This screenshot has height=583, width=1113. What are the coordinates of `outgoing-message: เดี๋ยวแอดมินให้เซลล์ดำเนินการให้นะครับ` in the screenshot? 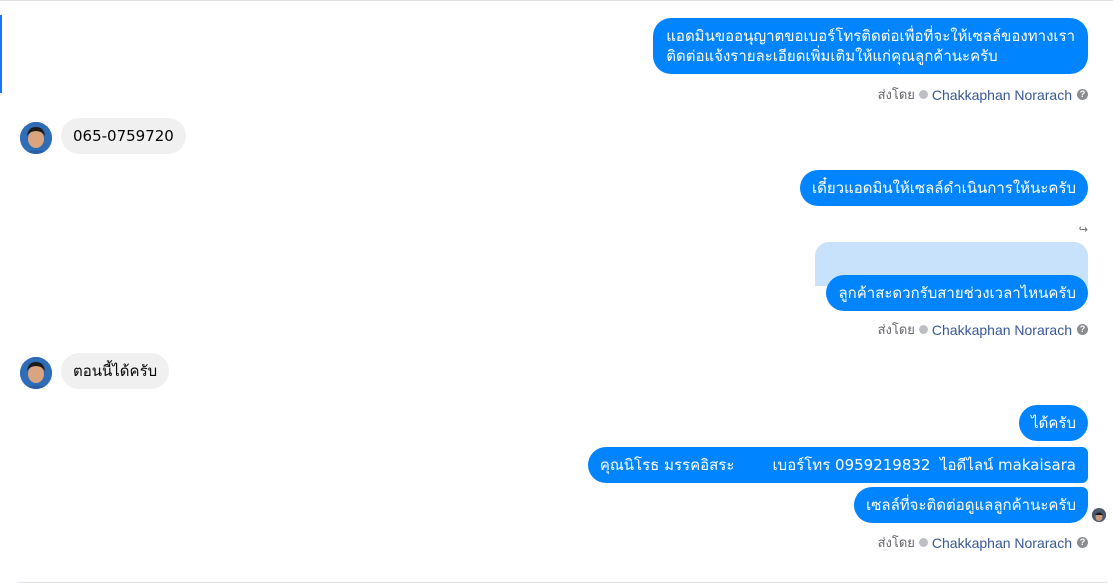 It's located at (943, 188).